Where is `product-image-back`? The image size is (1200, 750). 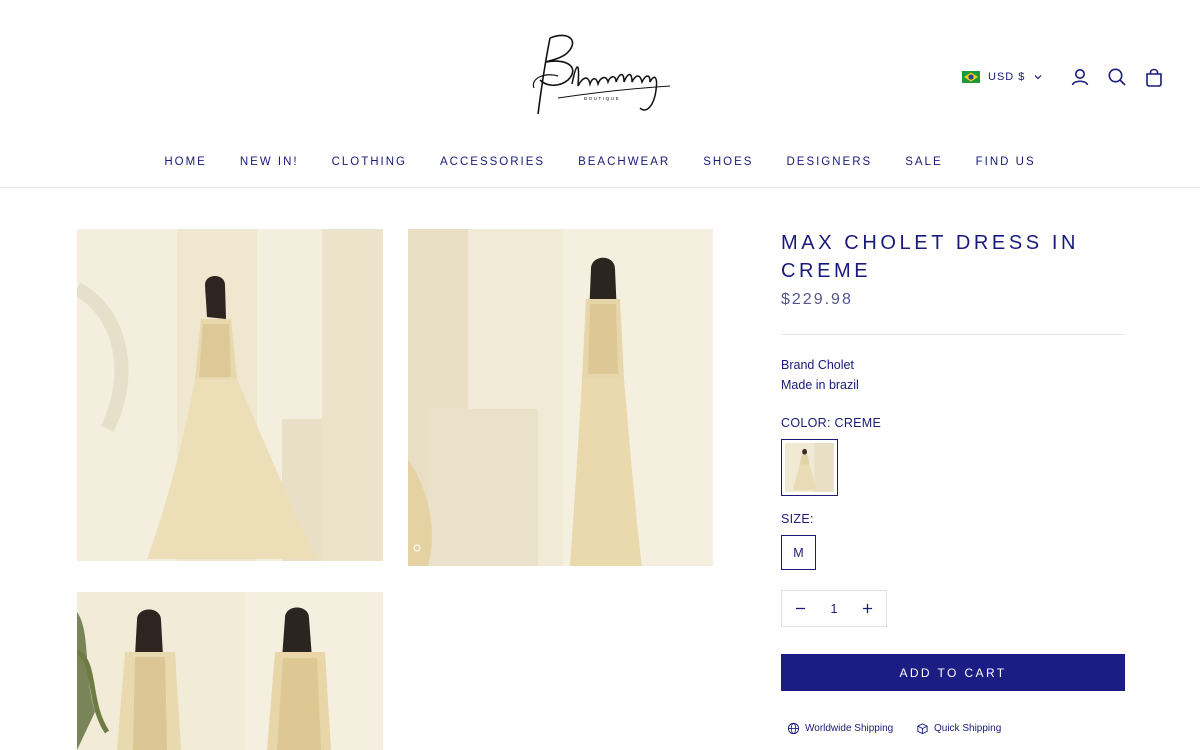
product-image-back is located at coordinates (560, 397).